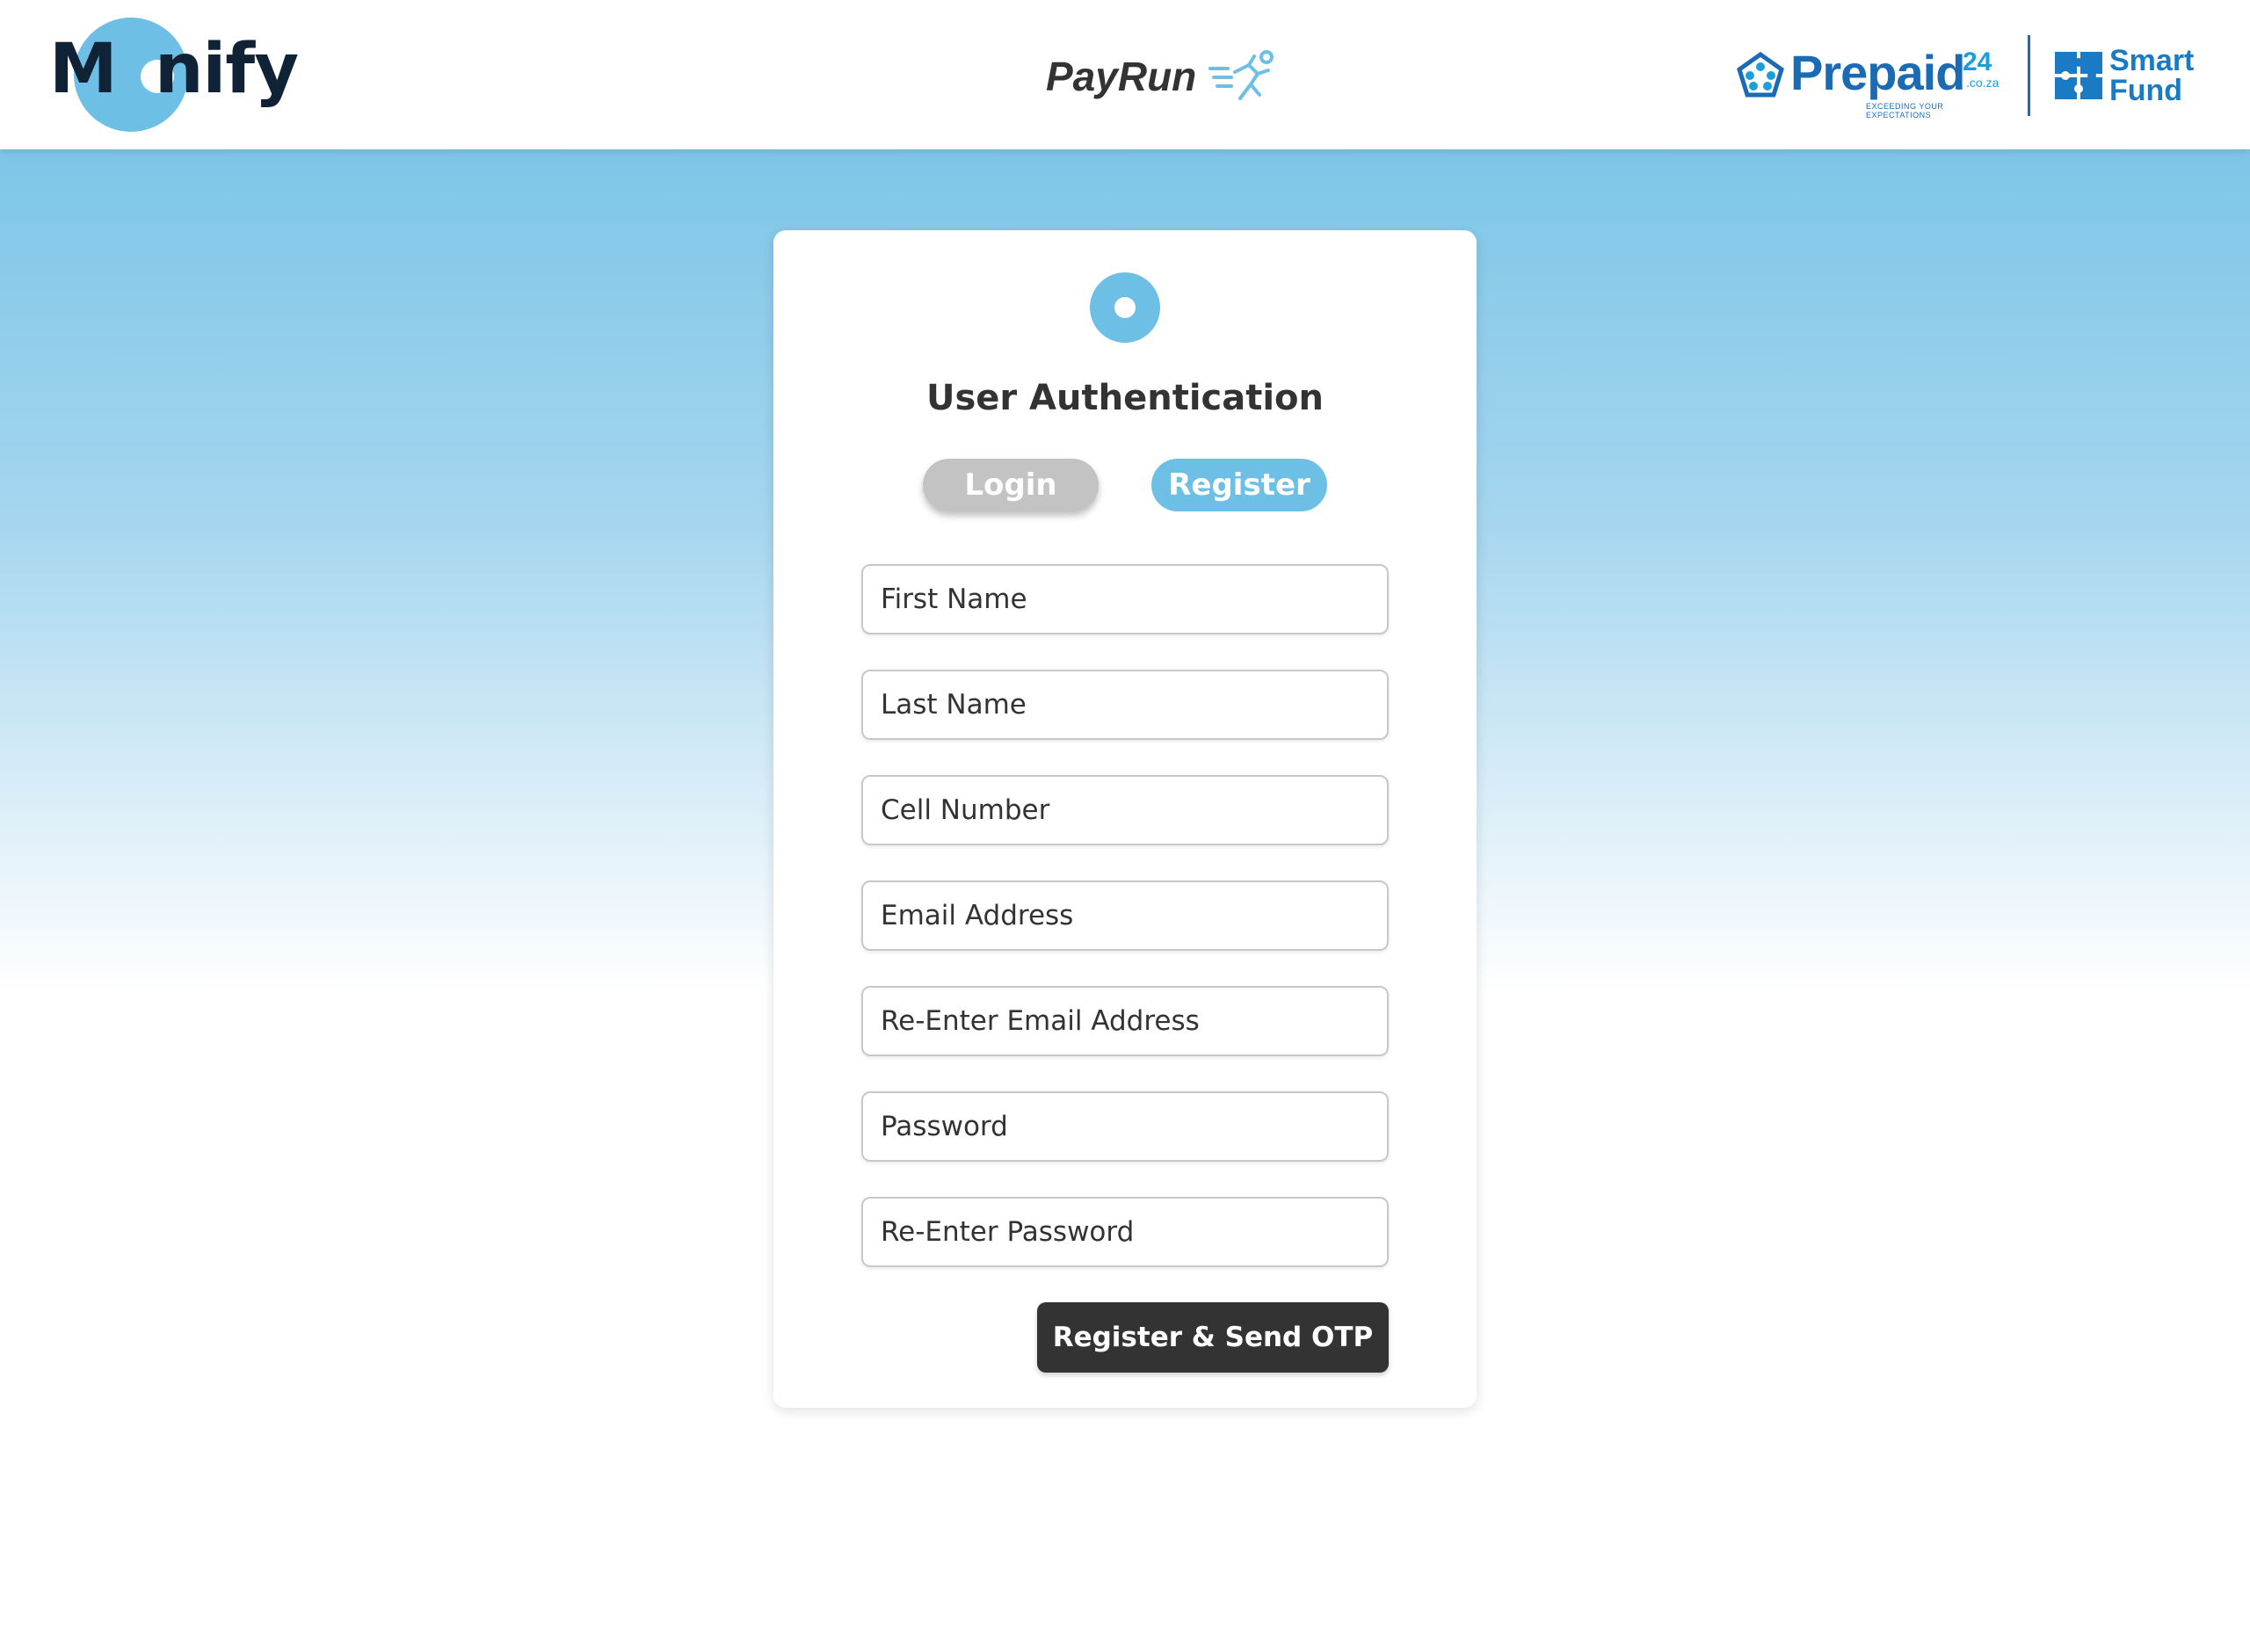  I want to click on smartfund-logo: Smart Fund, so click(2151, 75).